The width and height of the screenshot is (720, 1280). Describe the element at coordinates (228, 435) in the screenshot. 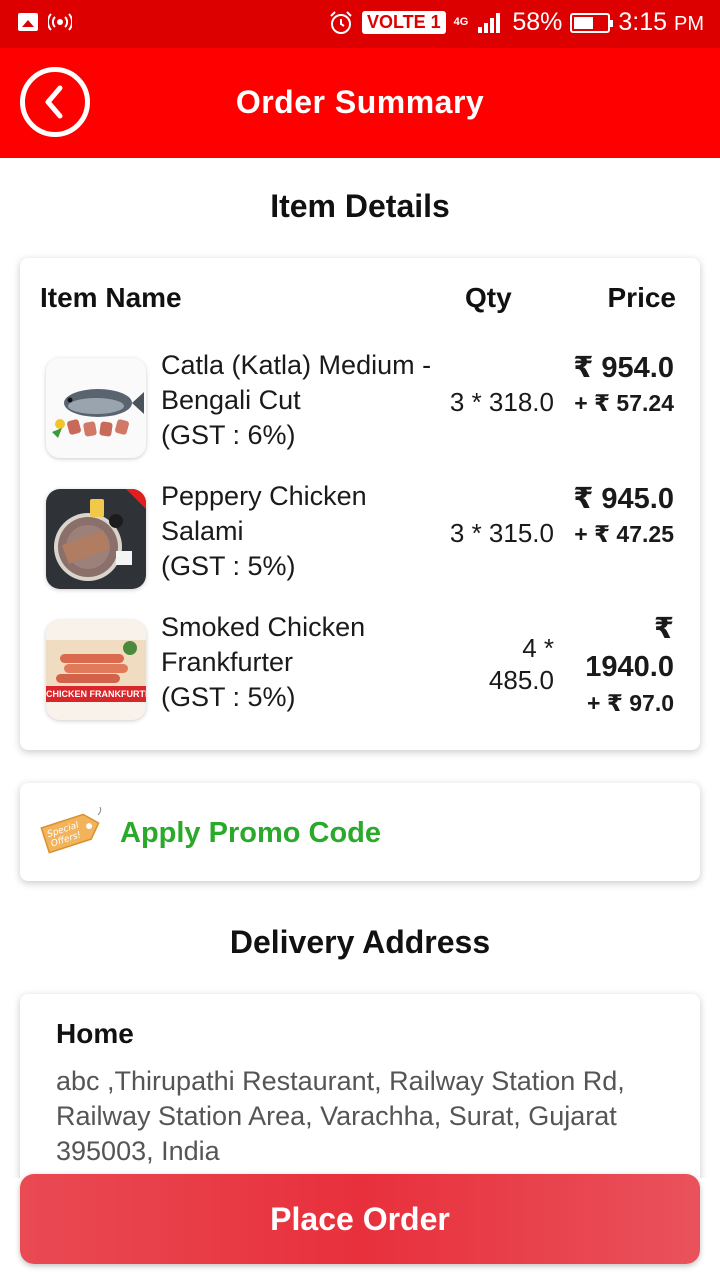

I see `item-gst: (GST : 6%)` at that location.